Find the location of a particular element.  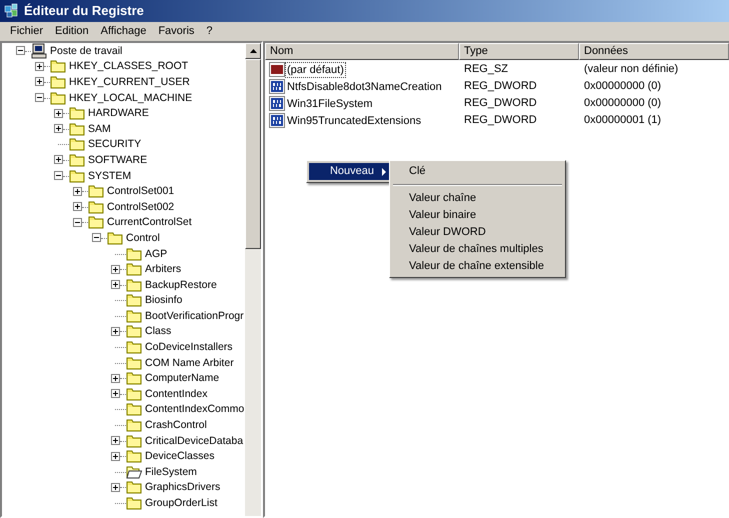

tree-item: ComputerName is located at coordinates (182, 378).